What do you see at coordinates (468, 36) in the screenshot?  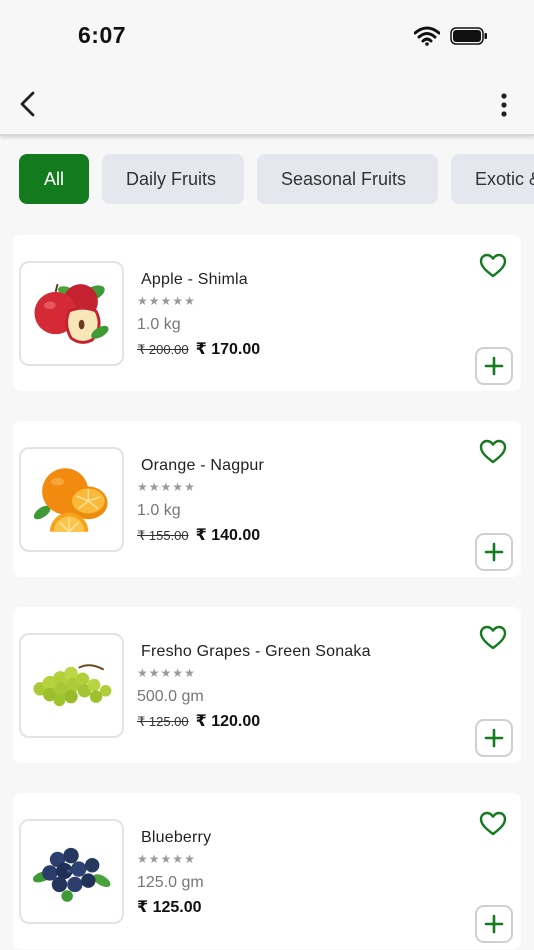 I see `battery-icon` at bounding box center [468, 36].